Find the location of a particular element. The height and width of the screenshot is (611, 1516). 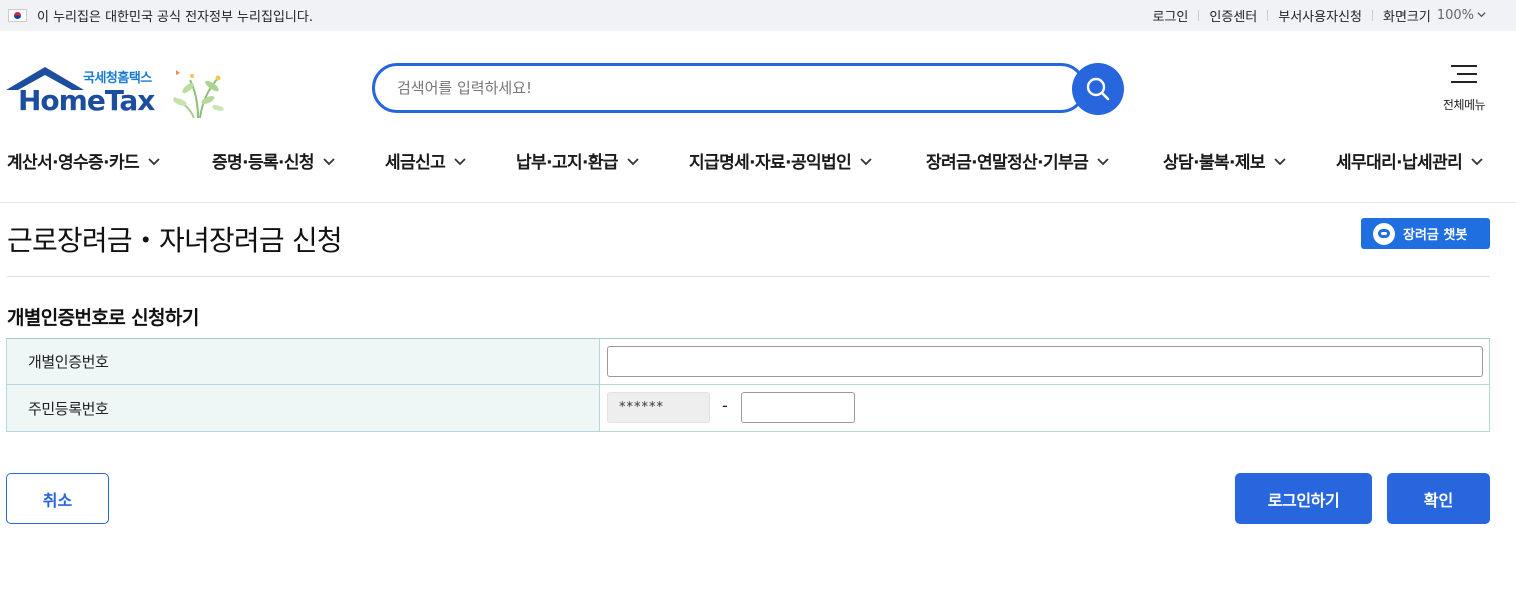

gnb-item-consulting: 상담·불복·제보 is located at coordinates (1225, 160).